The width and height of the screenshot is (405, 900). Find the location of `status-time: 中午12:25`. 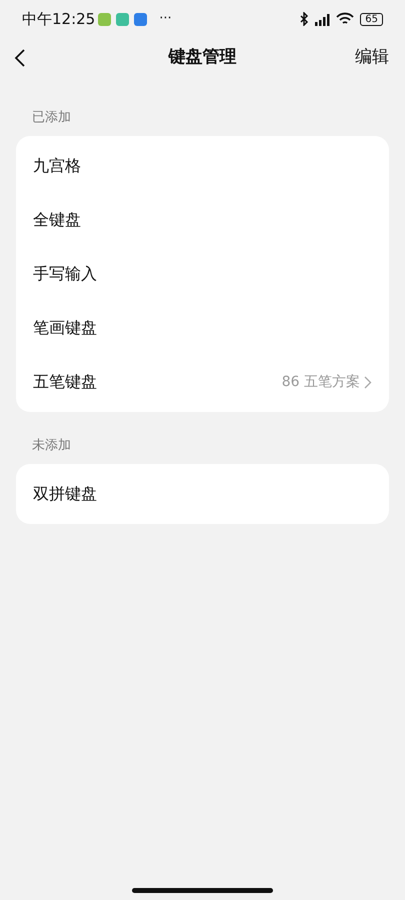

status-time: 中午12:25 is located at coordinates (59, 19).